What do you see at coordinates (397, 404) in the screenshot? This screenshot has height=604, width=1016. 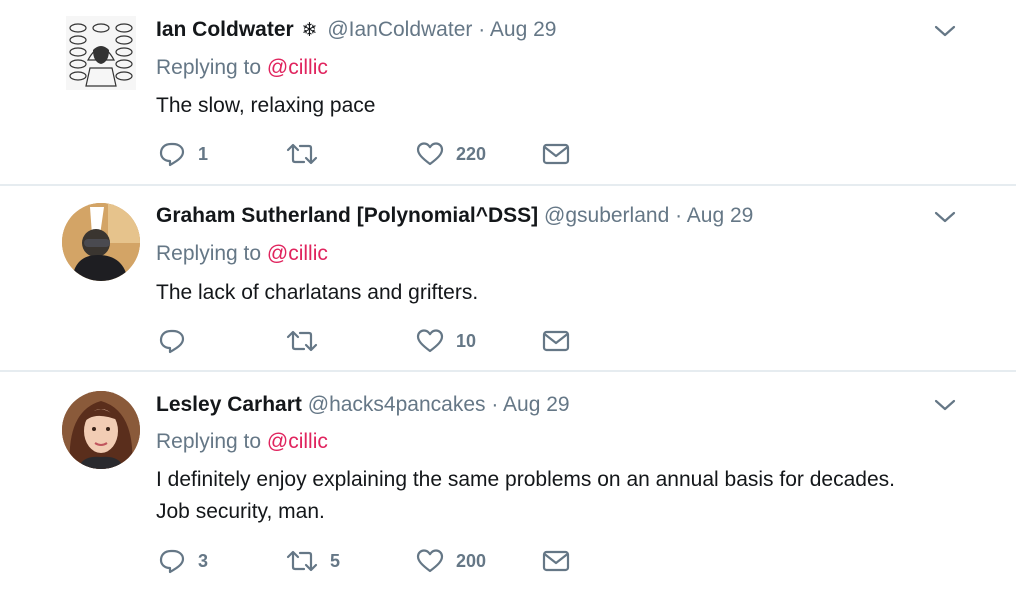 I see `author-handle: @hacks4pancakes` at bounding box center [397, 404].